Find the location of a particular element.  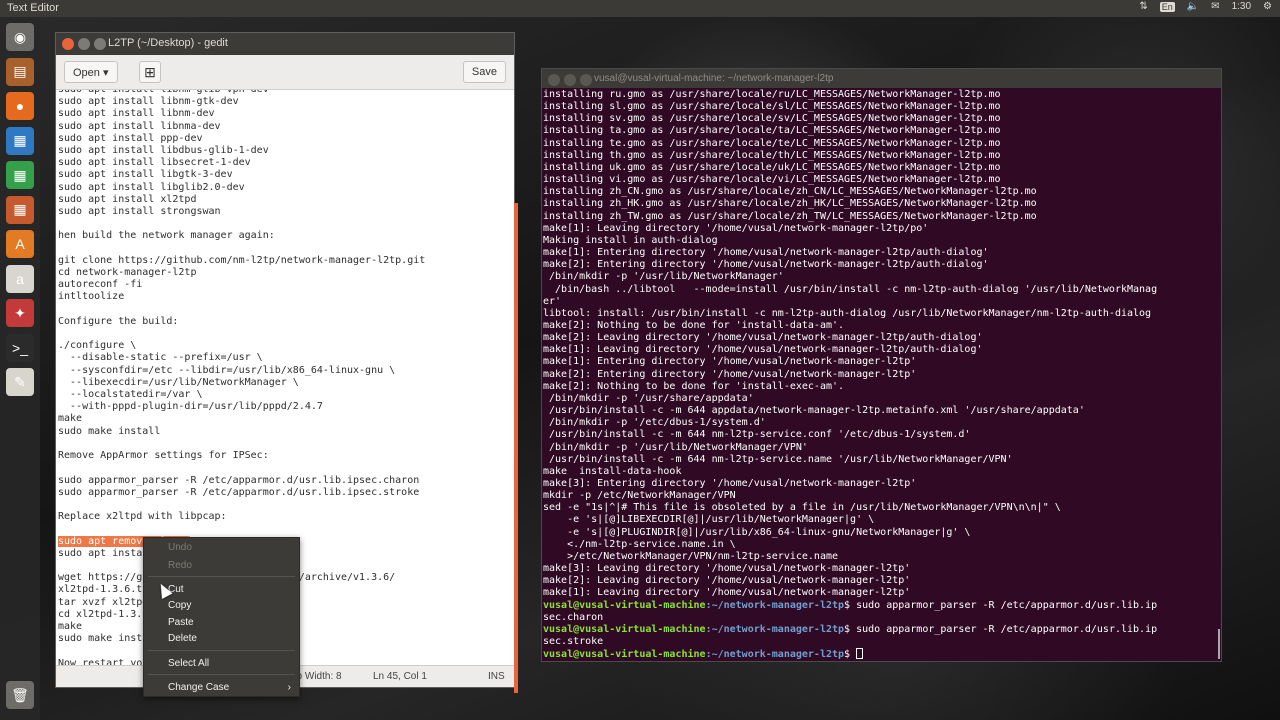

new-document-button: ⊞ is located at coordinates (150, 72).